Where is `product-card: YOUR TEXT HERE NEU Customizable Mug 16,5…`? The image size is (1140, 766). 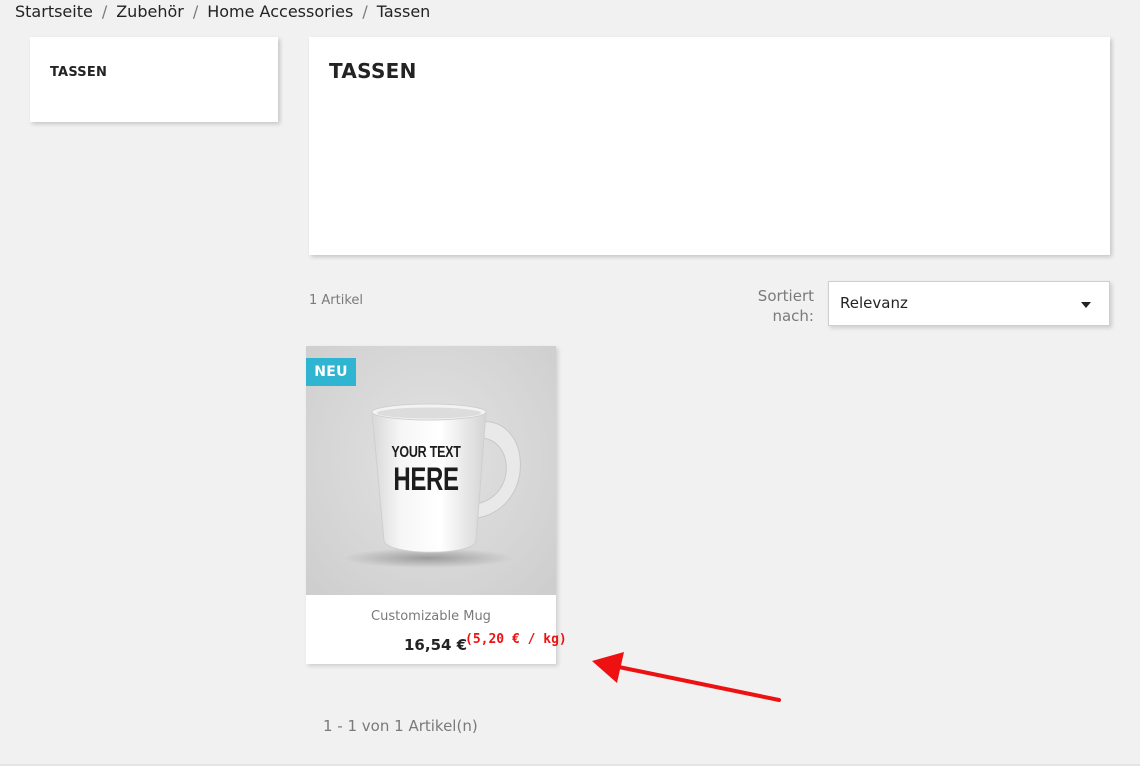
product-card: YOUR TEXT HERE NEU Customizable Mug 16,5… is located at coordinates (436, 505).